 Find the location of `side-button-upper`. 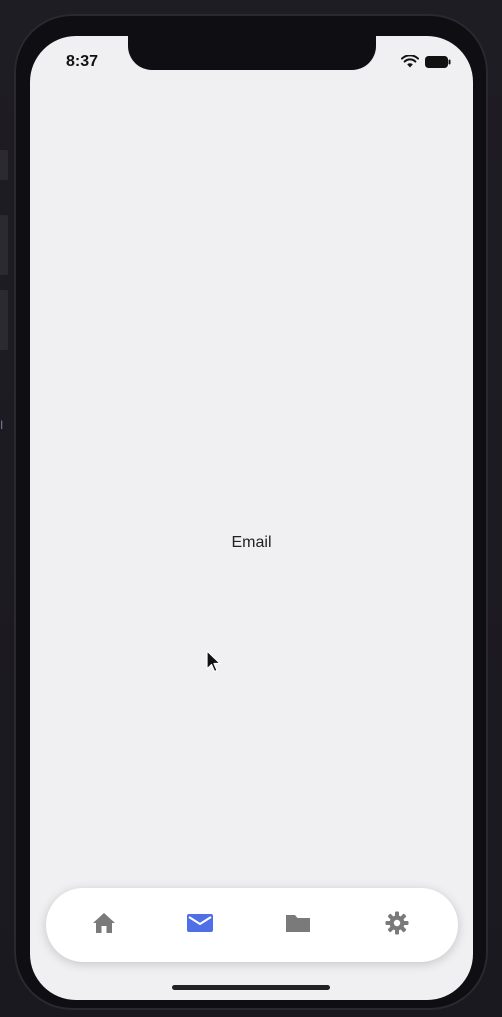

side-button-upper is located at coordinates (4, 165).